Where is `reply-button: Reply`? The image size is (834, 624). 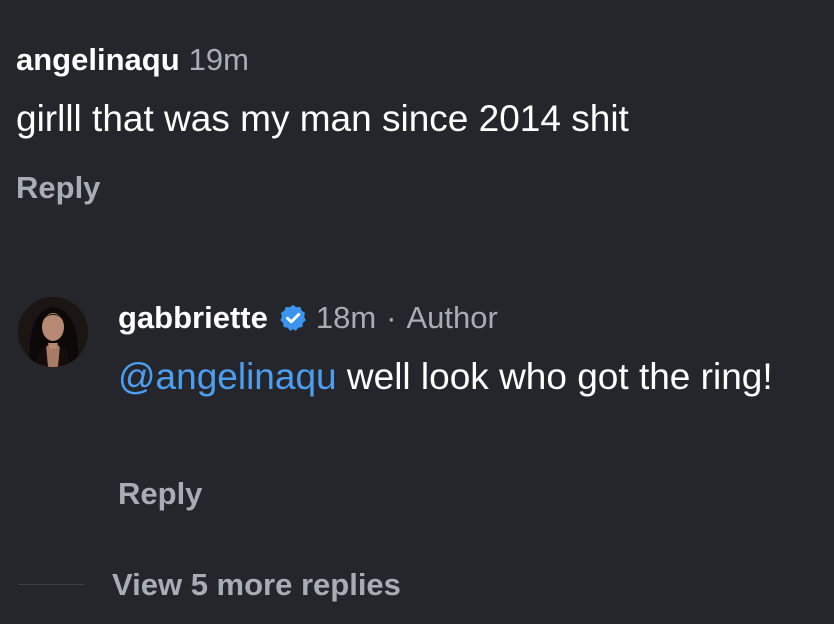 reply-button: Reply is located at coordinates (58, 188).